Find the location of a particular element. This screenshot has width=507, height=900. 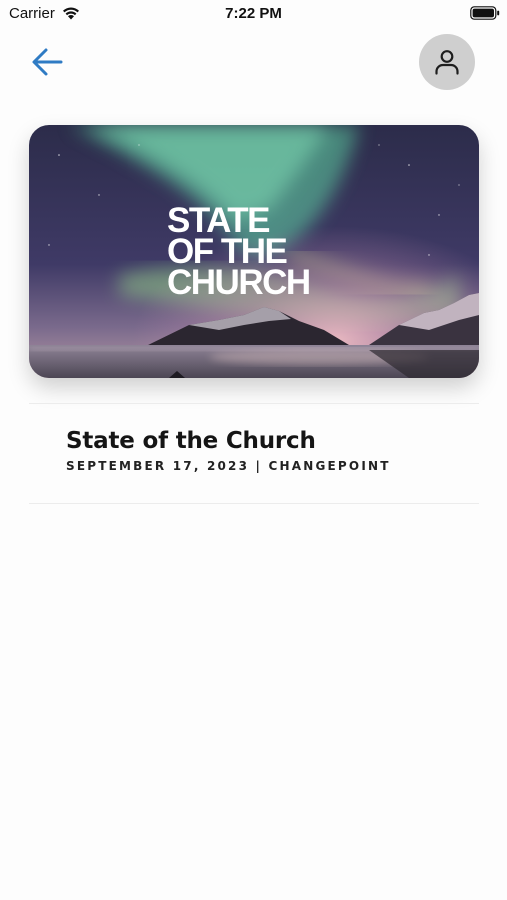

status-bar: Carrier 7:22 PM is located at coordinates (253, 14).